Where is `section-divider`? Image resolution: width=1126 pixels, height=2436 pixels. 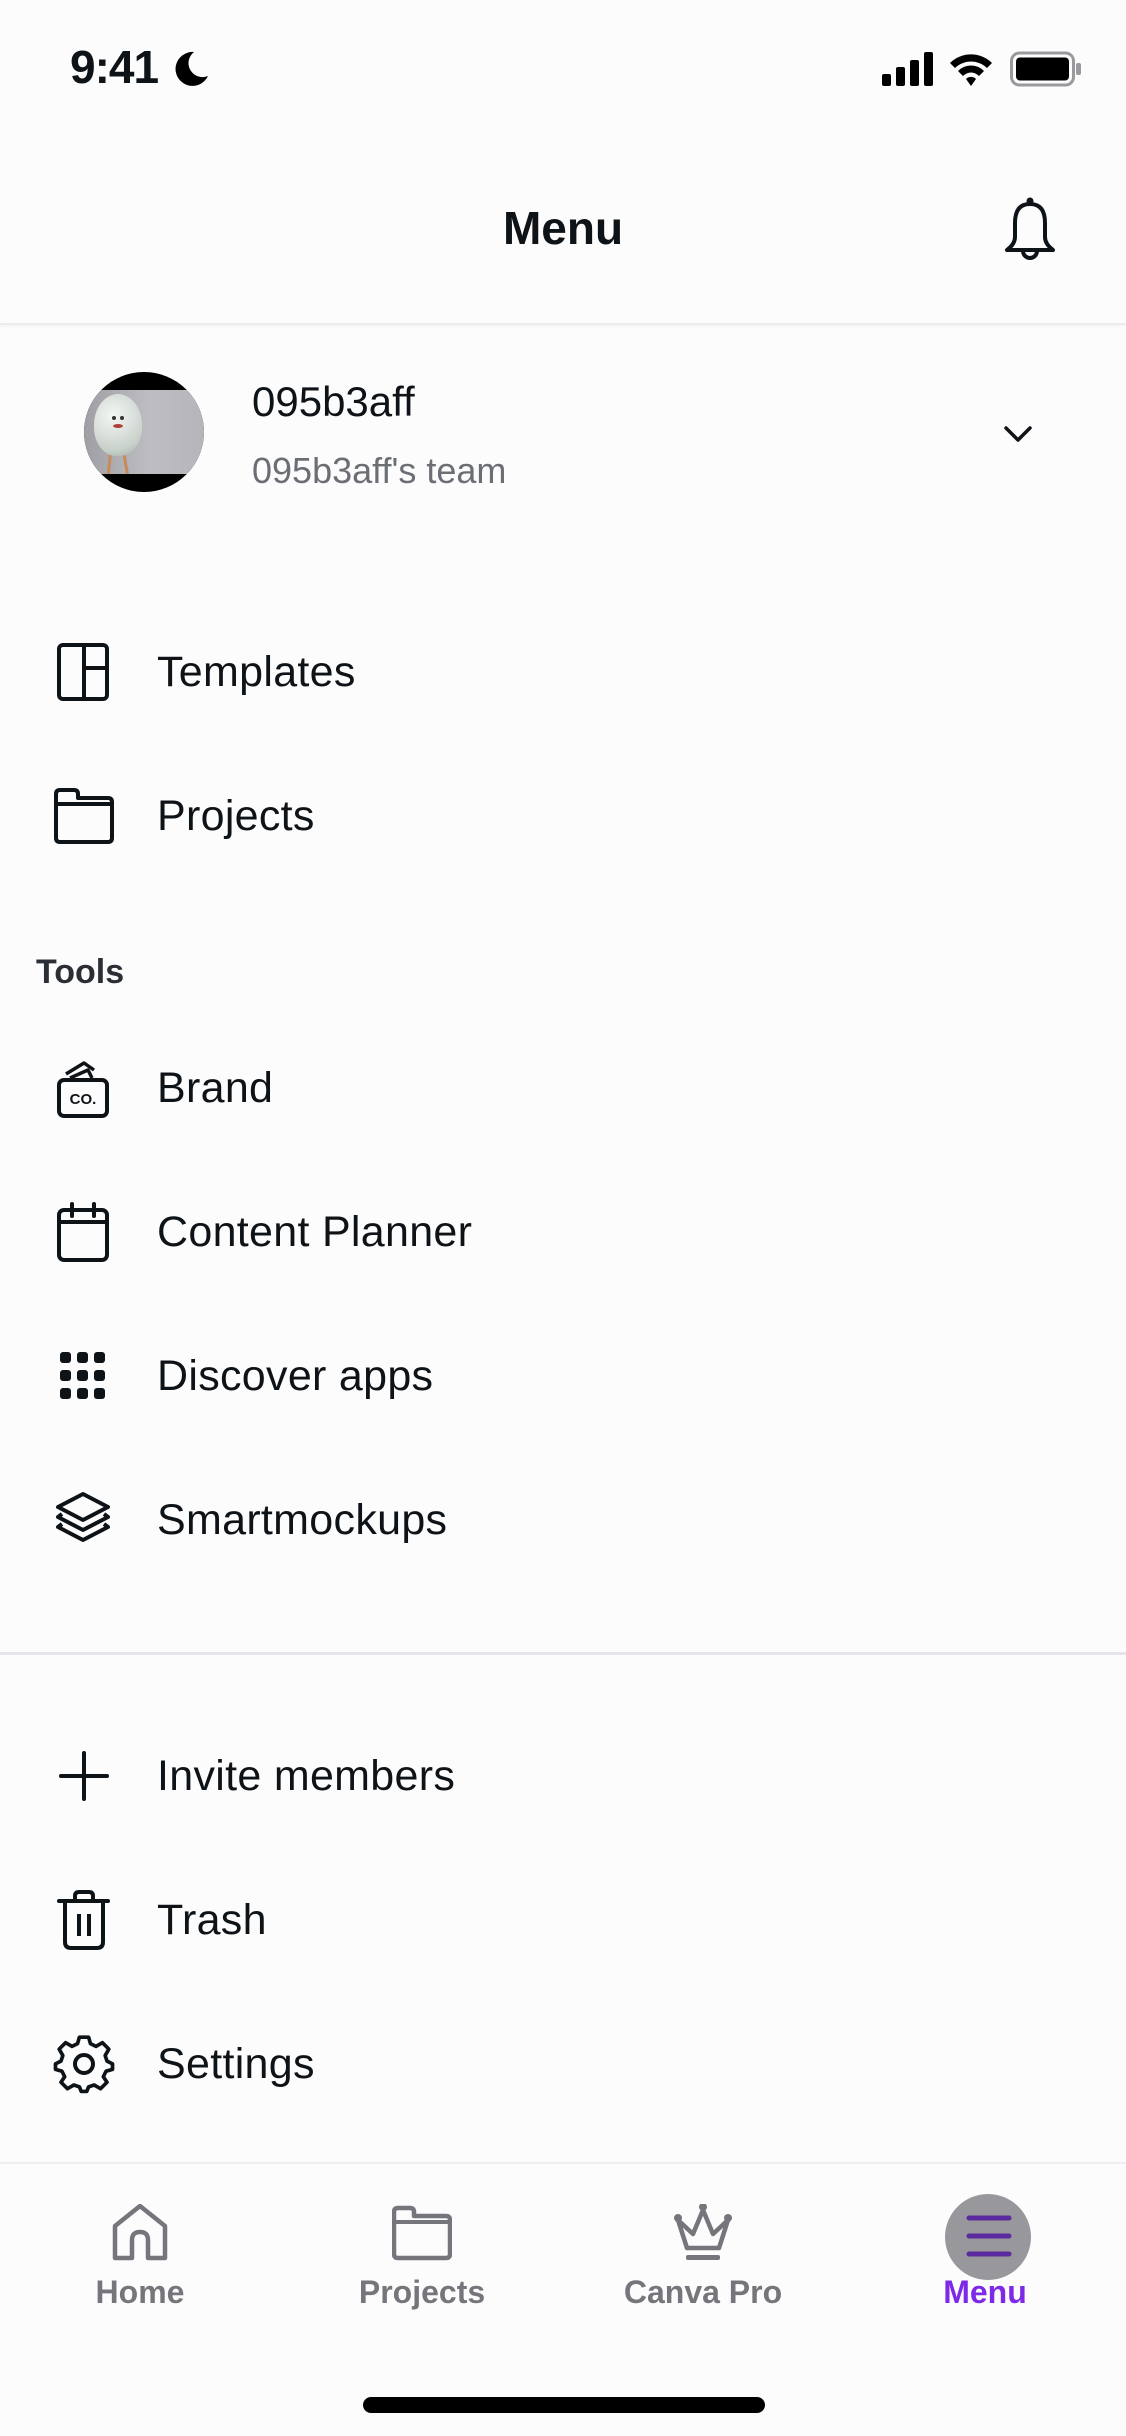 section-divider is located at coordinates (563, 1653).